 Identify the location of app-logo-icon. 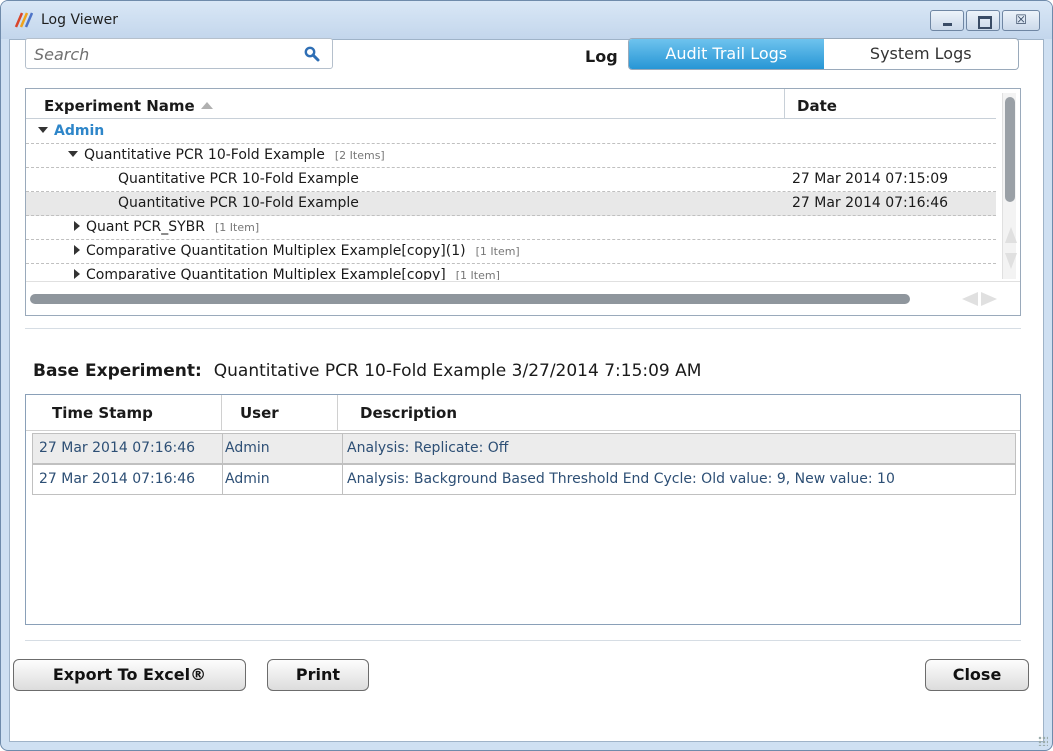
(23, 20).